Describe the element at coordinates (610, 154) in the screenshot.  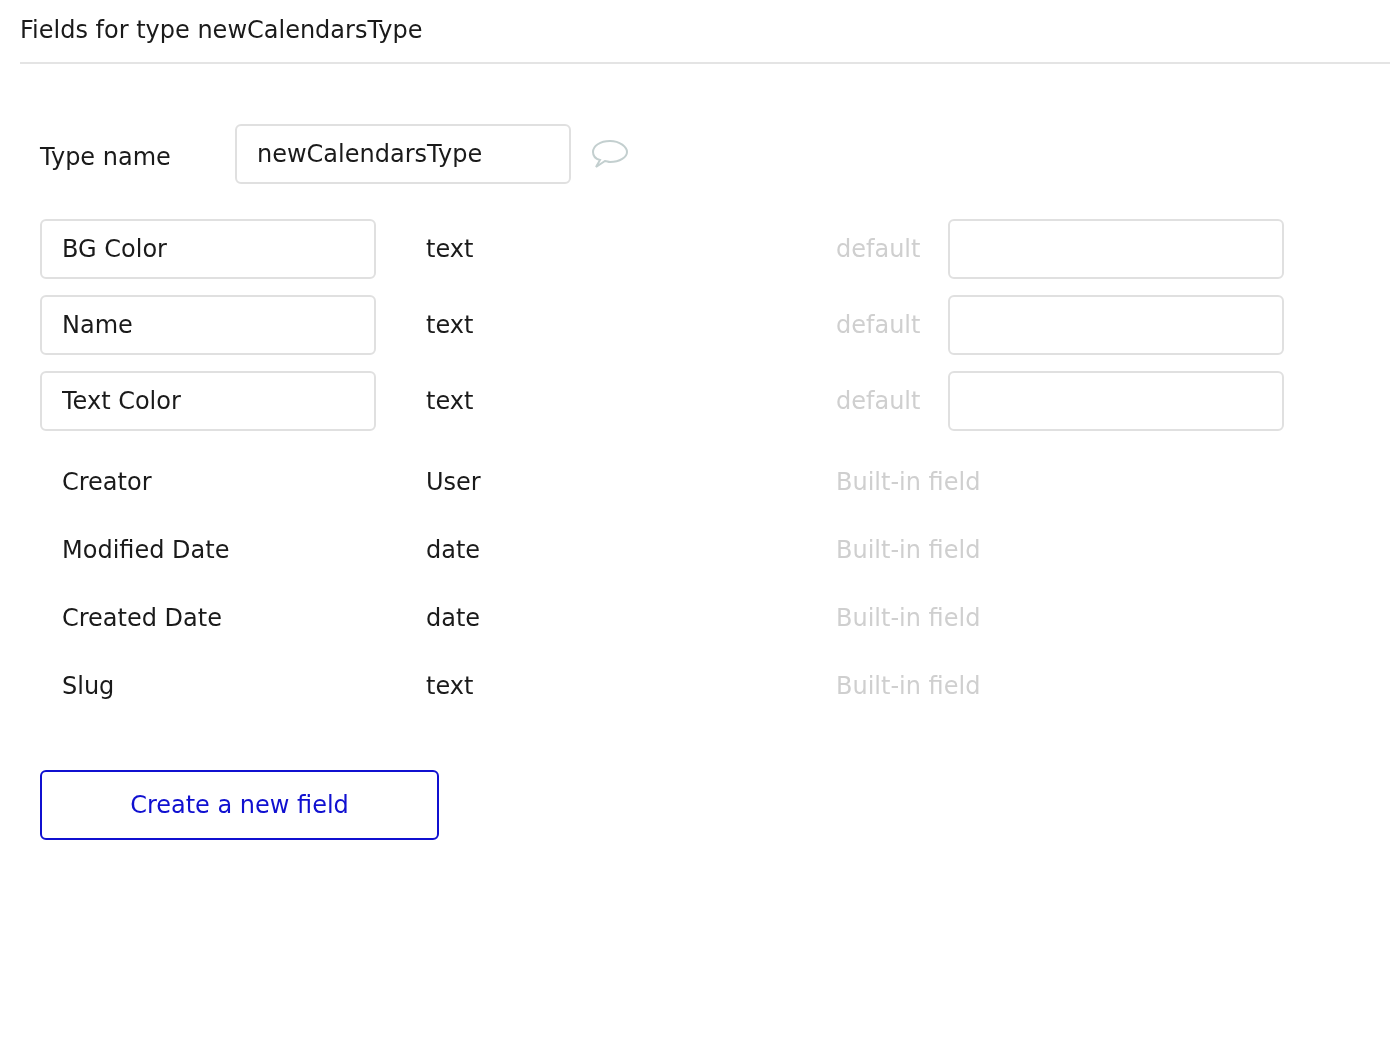
I see `comment-icon` at that location.